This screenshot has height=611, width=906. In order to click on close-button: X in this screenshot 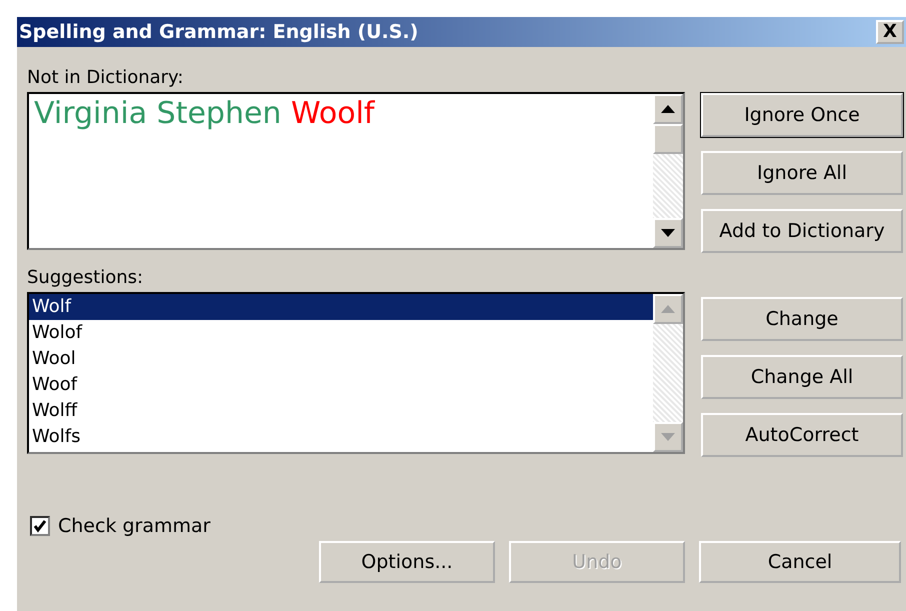, I will do `click(890, 32)`.